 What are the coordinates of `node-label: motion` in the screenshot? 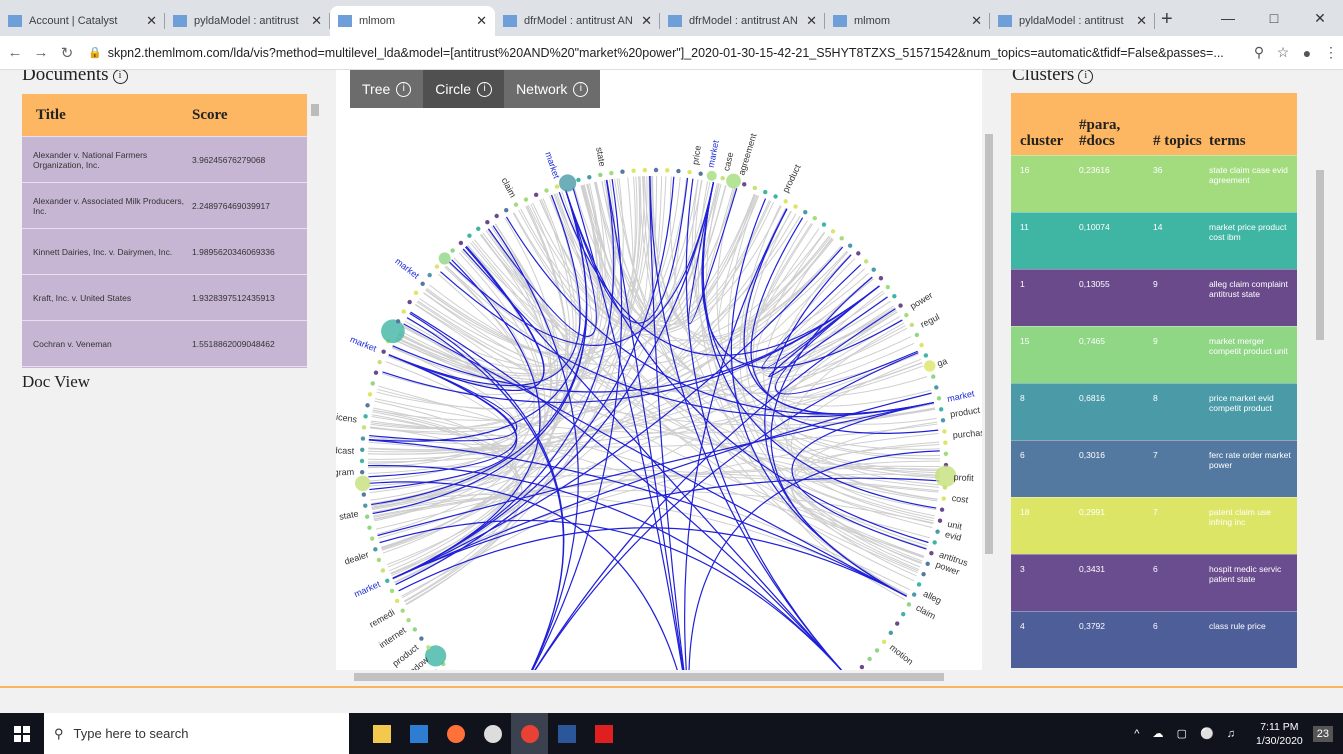 It's located at (901, 654).